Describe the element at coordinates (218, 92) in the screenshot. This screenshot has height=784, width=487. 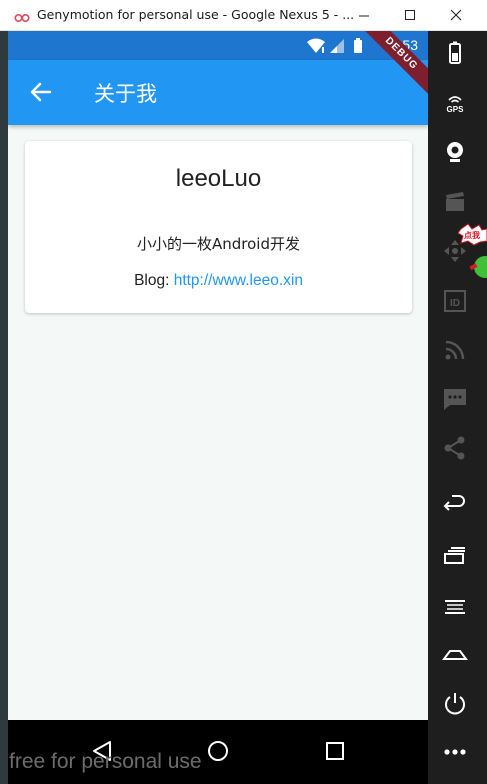
I see `app-bar: 关于我` at that location.